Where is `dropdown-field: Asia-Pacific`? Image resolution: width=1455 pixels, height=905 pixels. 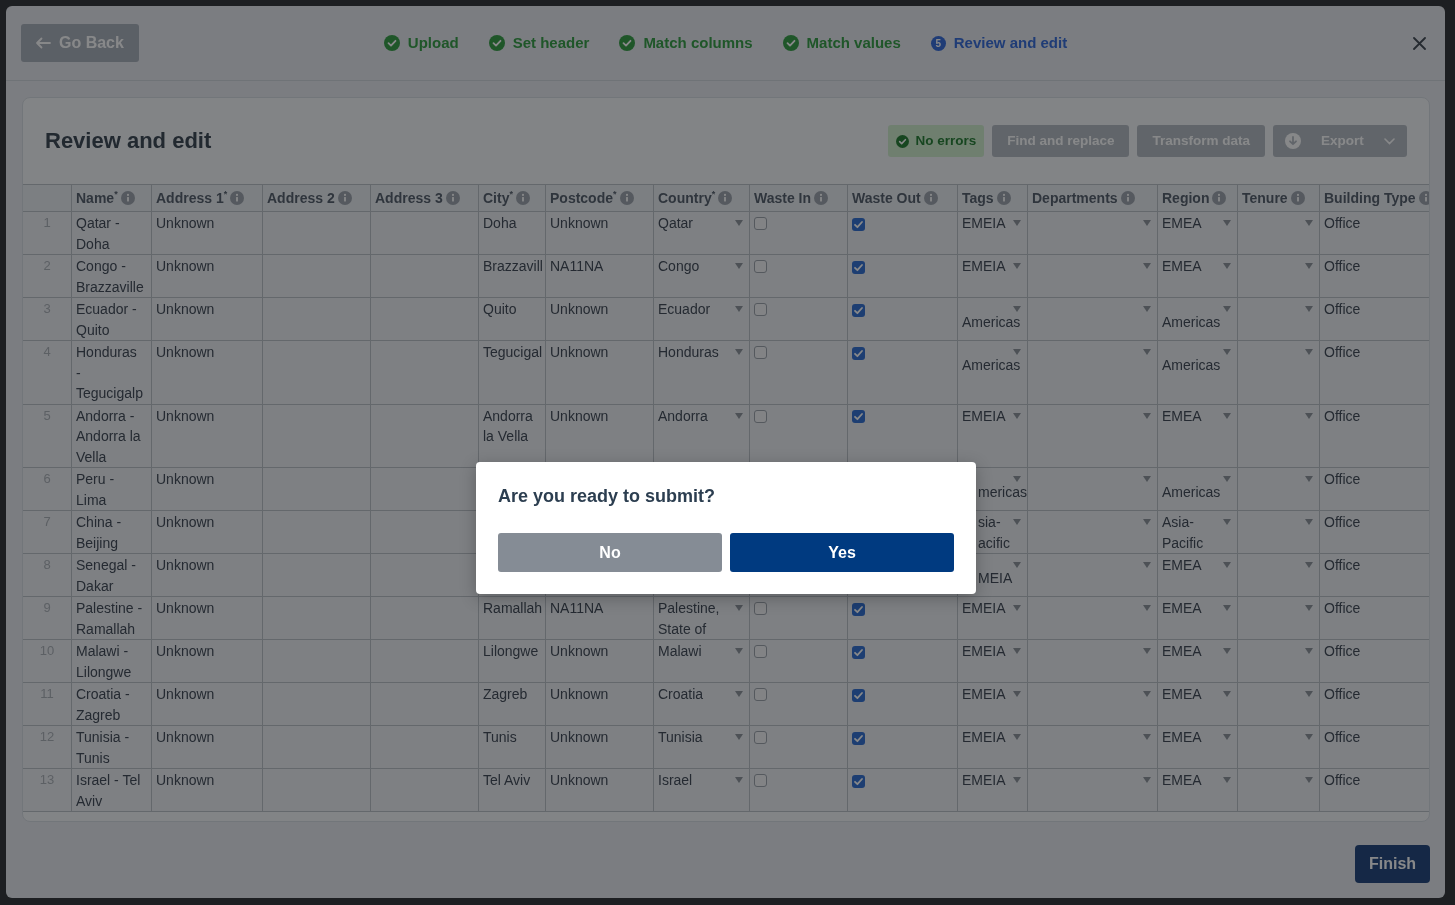 dropdown-field: Asia-Pacific is located at coordinates (1198, 532).